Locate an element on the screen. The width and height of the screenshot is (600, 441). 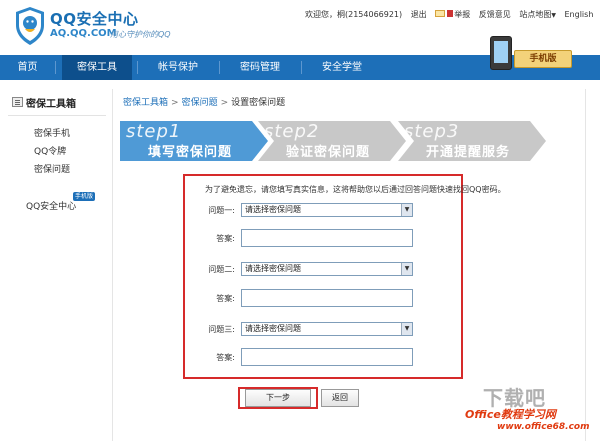
site-slogan: 用心守护你的QQ is located at coordinates (140, 34).